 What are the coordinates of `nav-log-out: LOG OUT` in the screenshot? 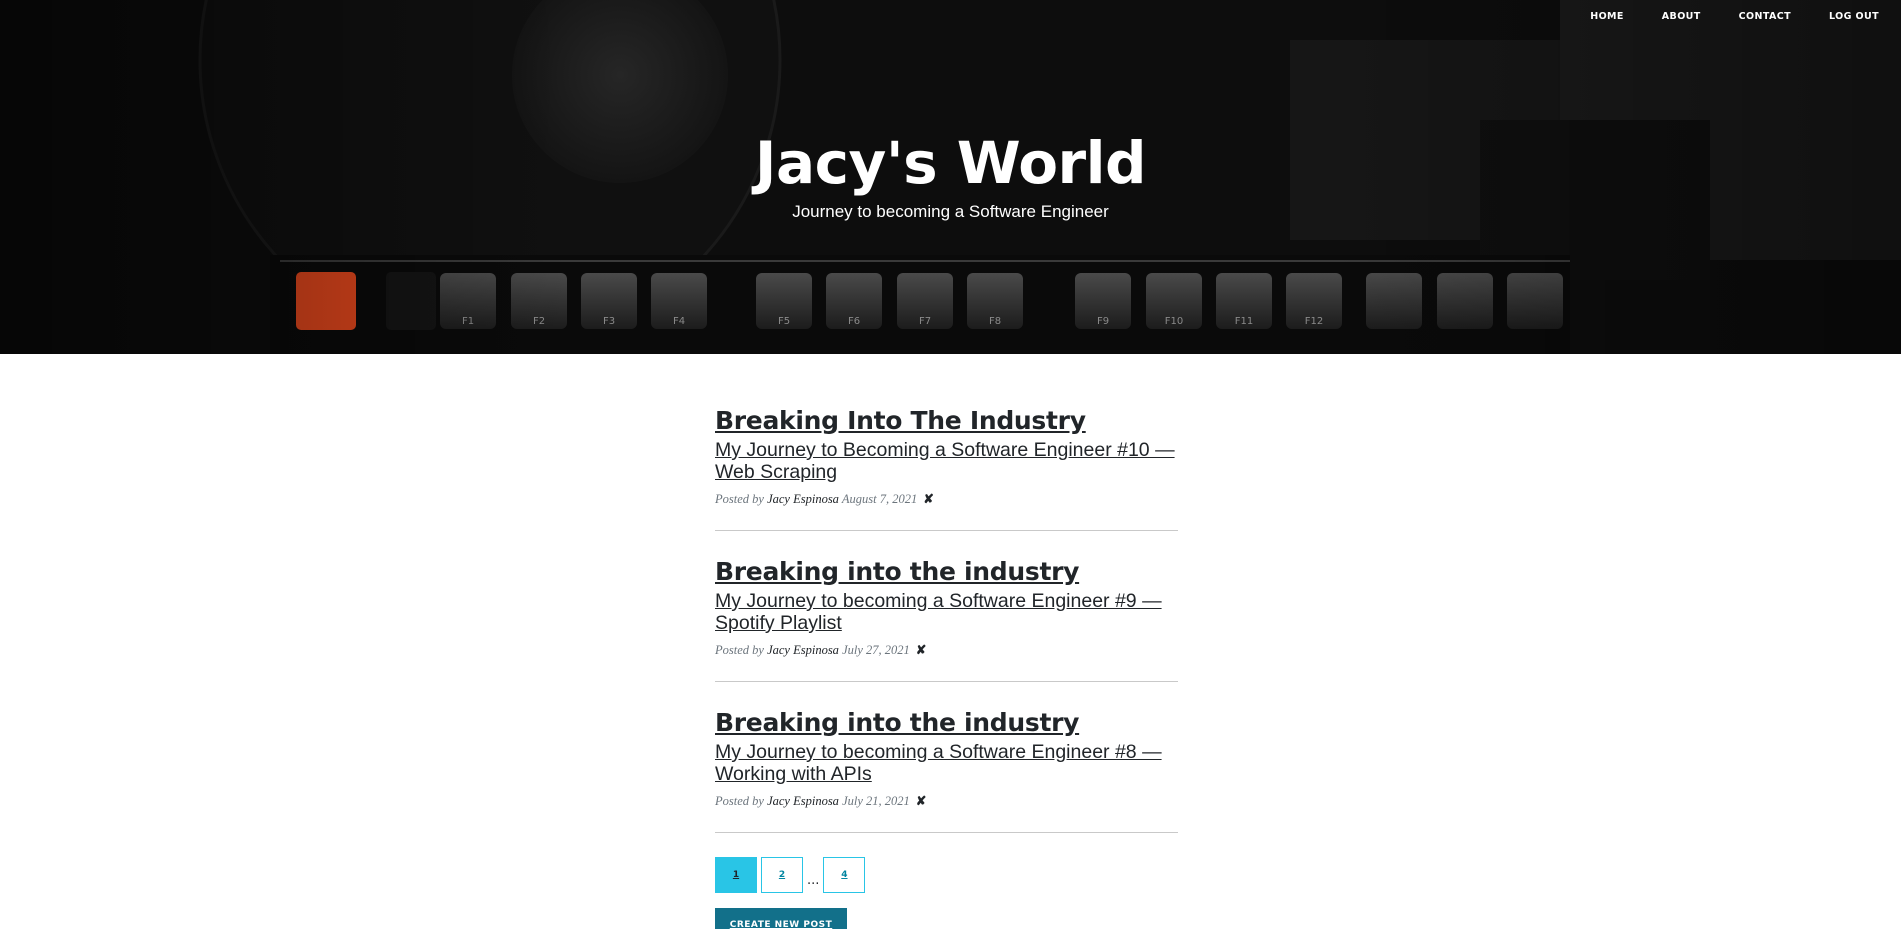 It's located at (1844, 17).